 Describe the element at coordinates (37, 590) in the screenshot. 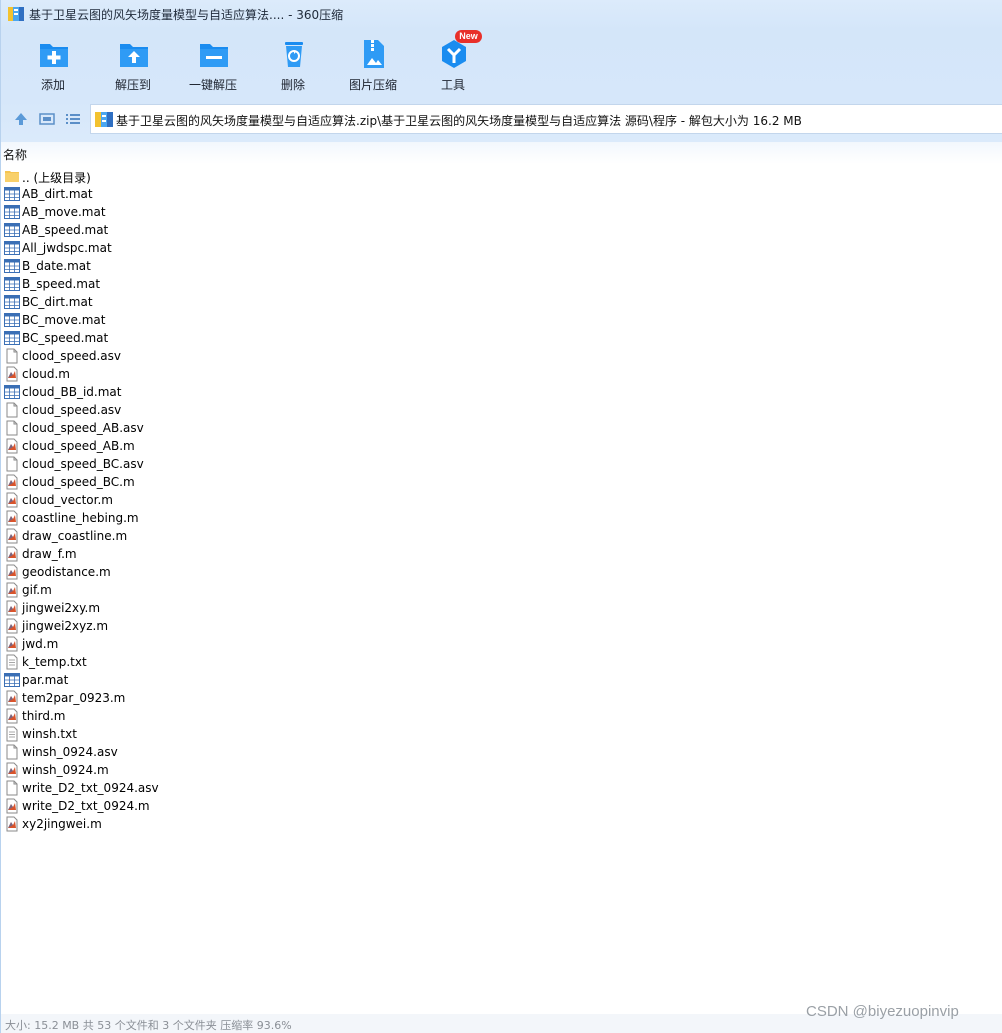

I see `file-name: gif.m` at that location.